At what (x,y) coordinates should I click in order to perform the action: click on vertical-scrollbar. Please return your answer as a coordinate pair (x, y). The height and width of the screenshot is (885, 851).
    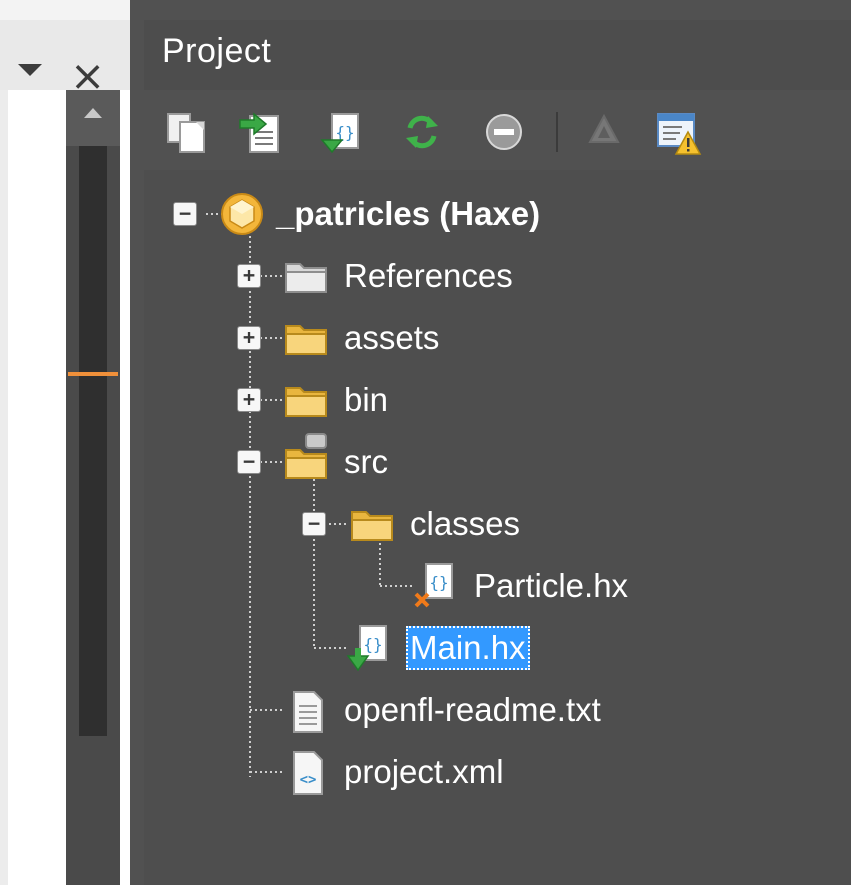
    Looking at the image, I should click on (93, 487).